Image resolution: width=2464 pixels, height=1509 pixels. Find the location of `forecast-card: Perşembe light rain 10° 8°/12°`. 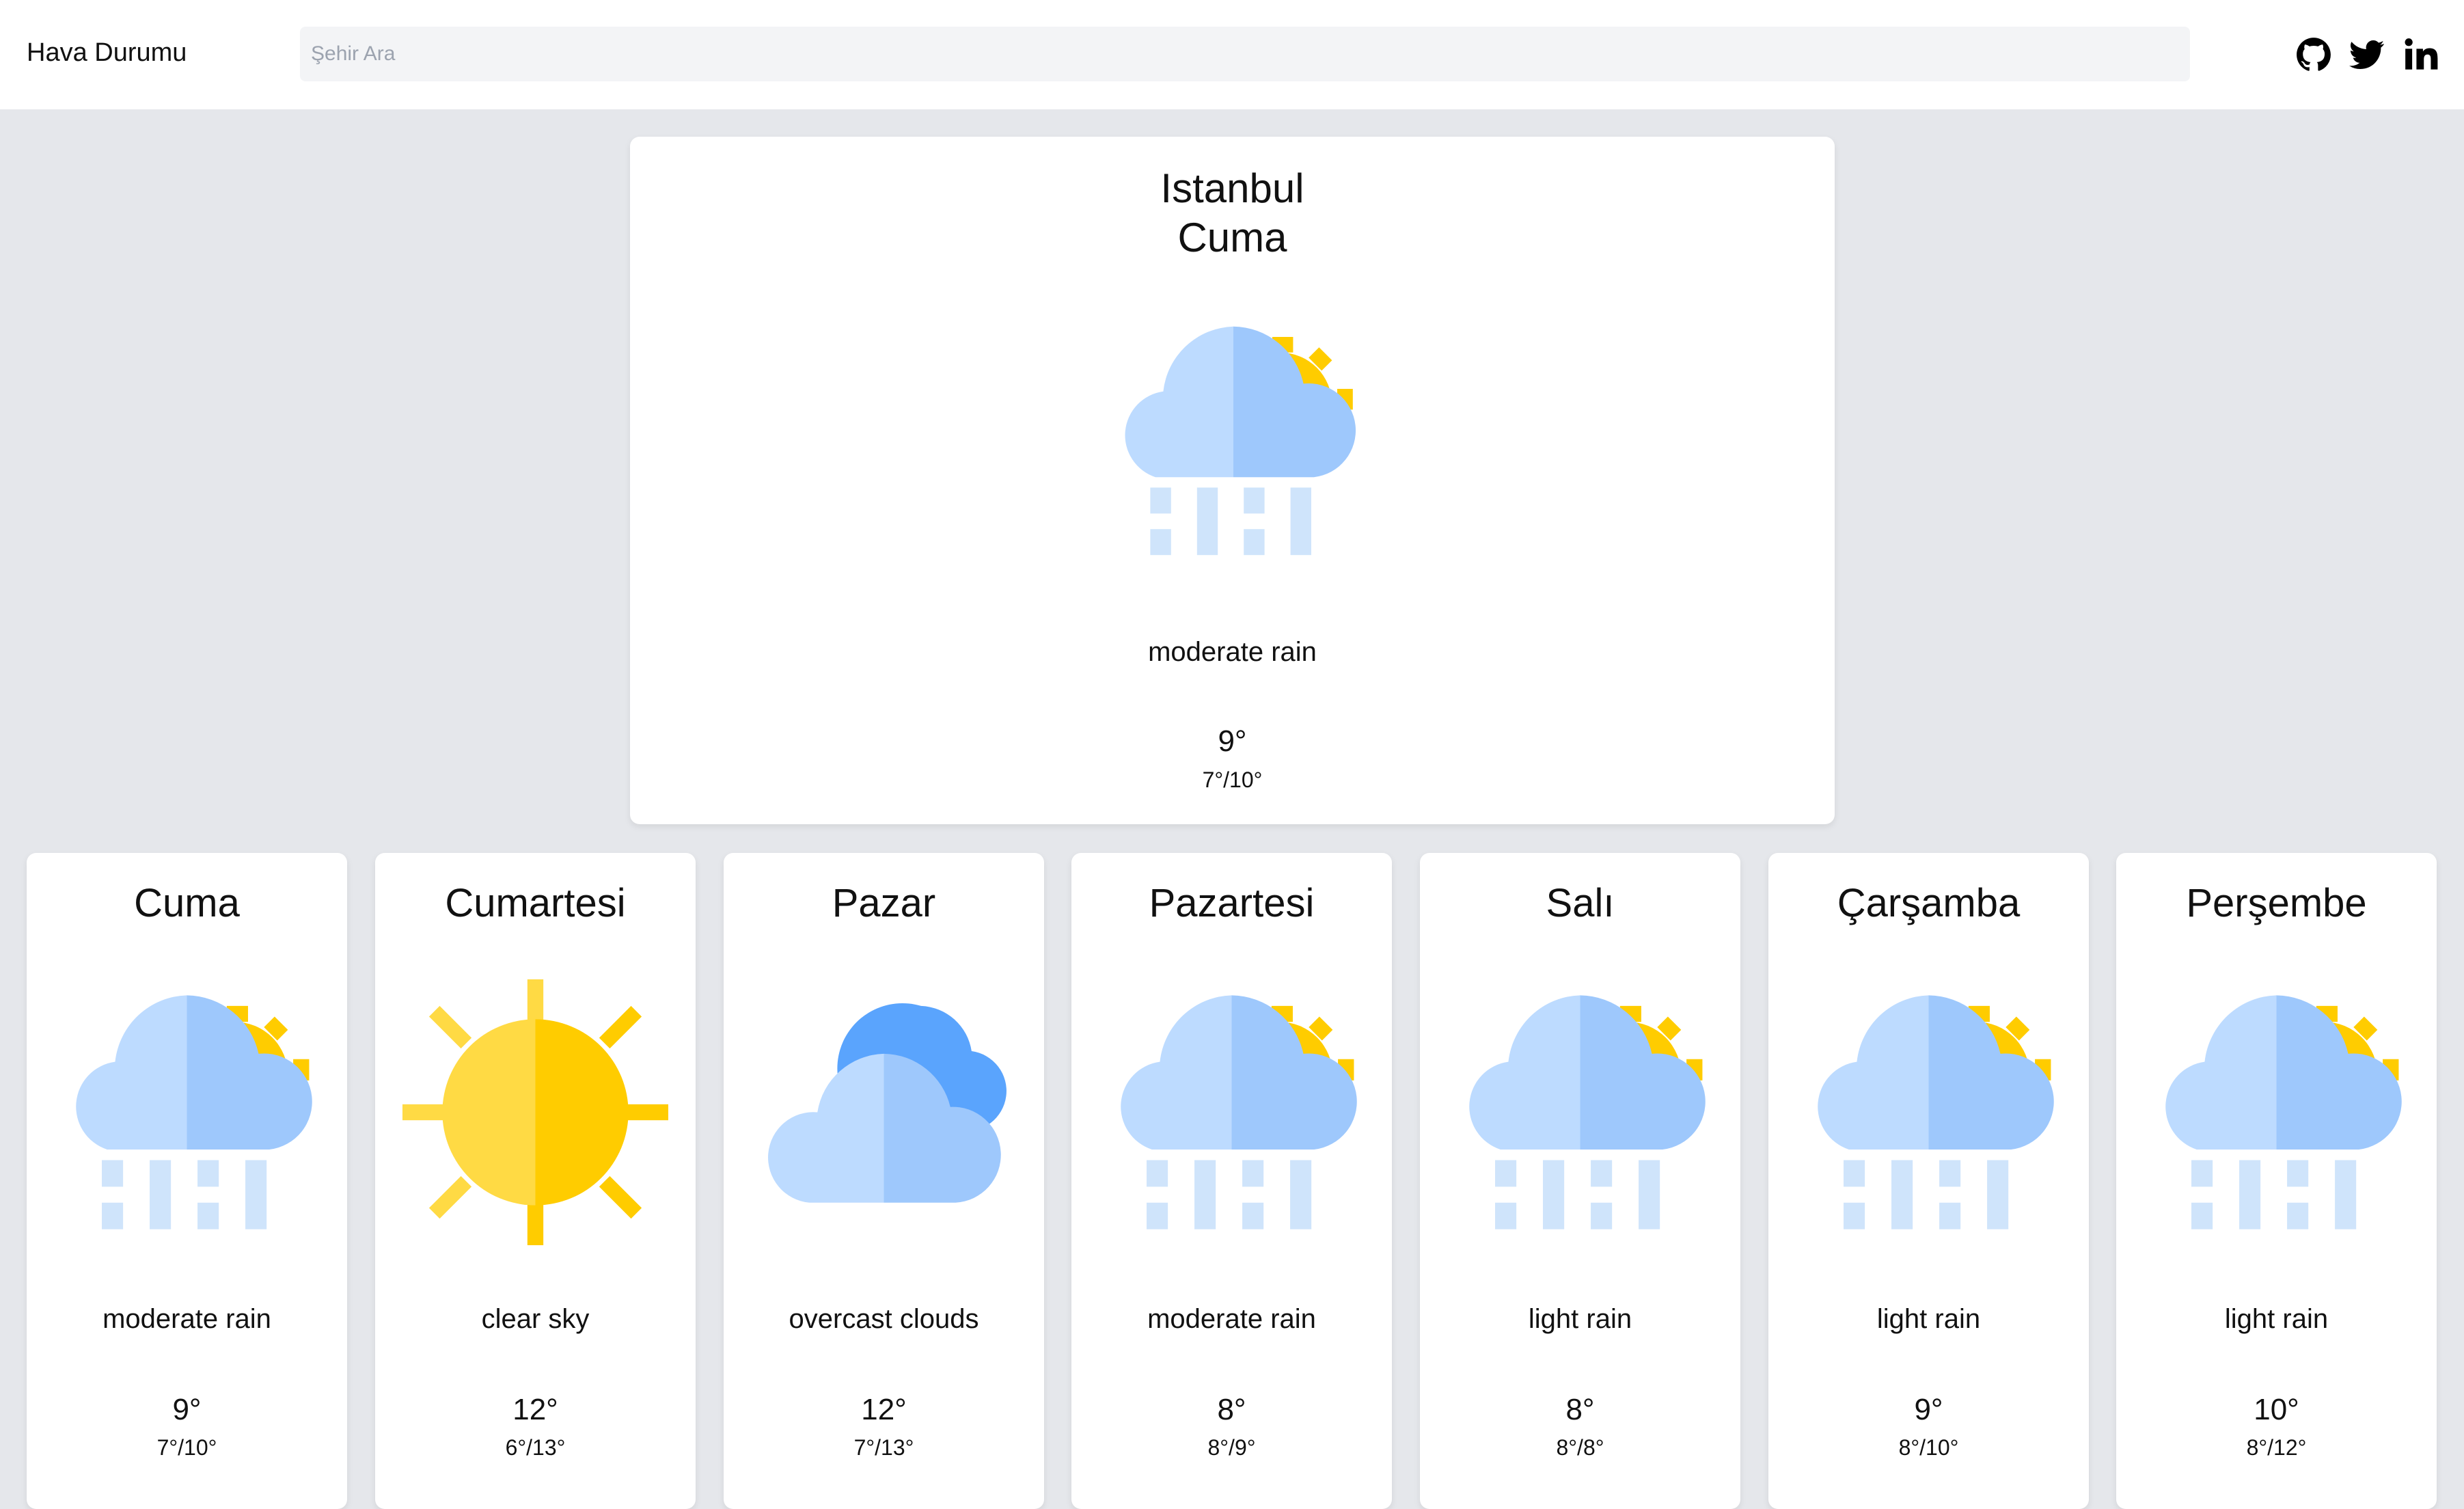

forecast-card: Perşembe light rain 10° 8°/12° is located at coordinates (2276, 1181).